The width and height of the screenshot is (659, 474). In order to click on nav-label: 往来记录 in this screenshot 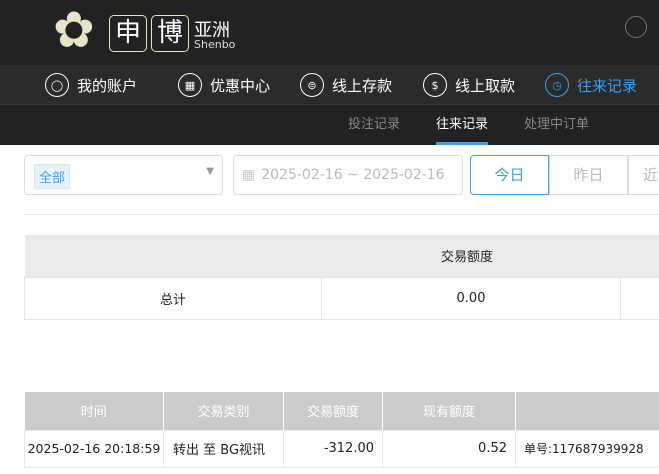, I will do `click(607, 85)`.